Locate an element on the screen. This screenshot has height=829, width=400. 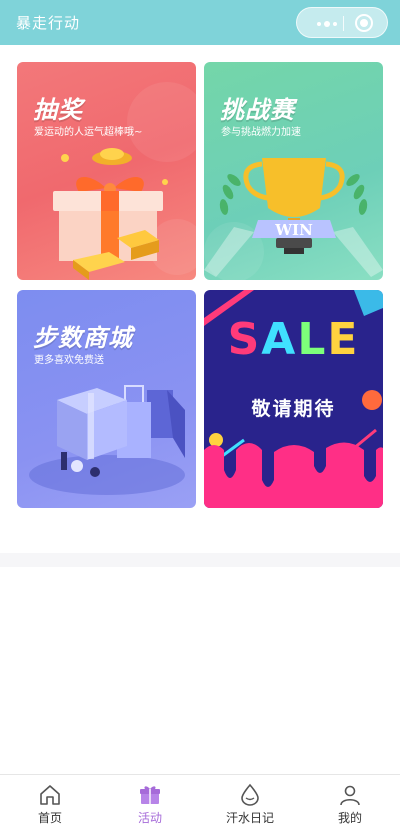
win-badge-text: WIN is located at coordinates (293, 230).